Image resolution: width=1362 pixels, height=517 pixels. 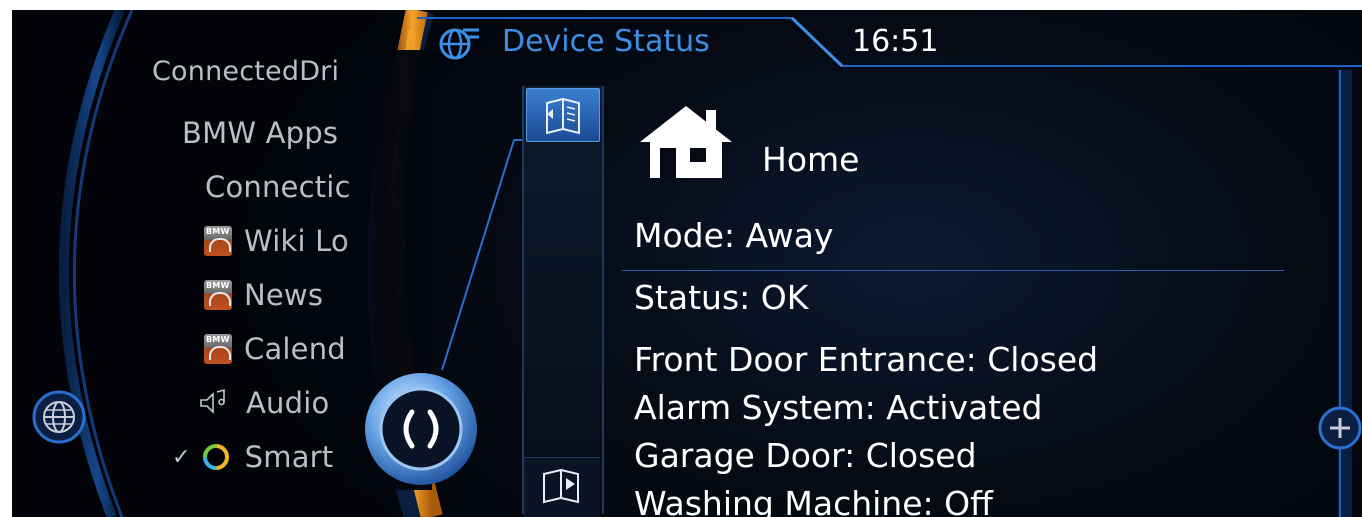 I want to click on menu-item-label: ConnectedDri, so click(x=246, y=71).